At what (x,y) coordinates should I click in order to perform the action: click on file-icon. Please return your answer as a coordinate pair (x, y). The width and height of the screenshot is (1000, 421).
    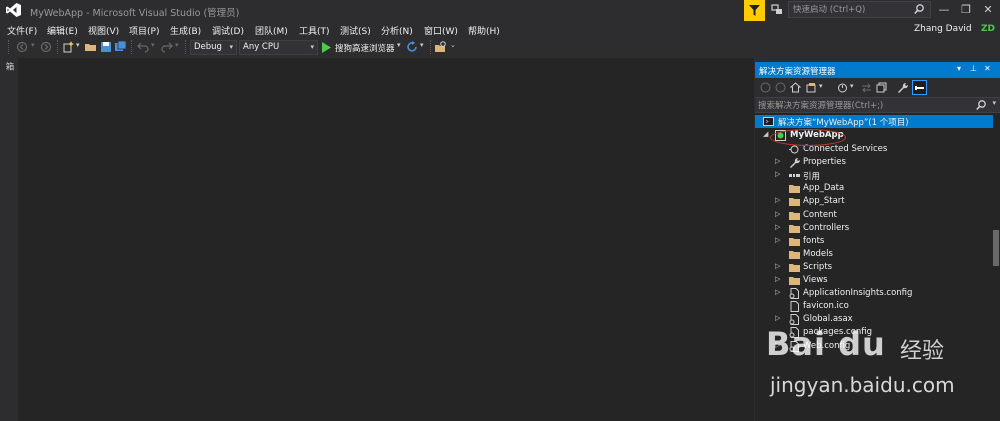
    Looking at the image, I should click on (794, 307).